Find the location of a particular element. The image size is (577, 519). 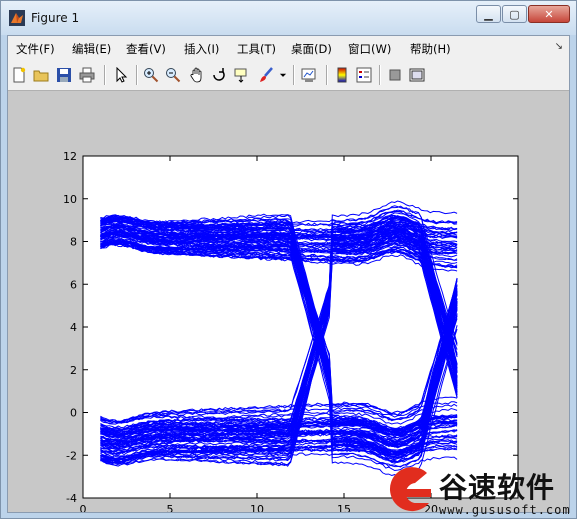

y-tick-label: 0 is located at coordinates (73, 413).